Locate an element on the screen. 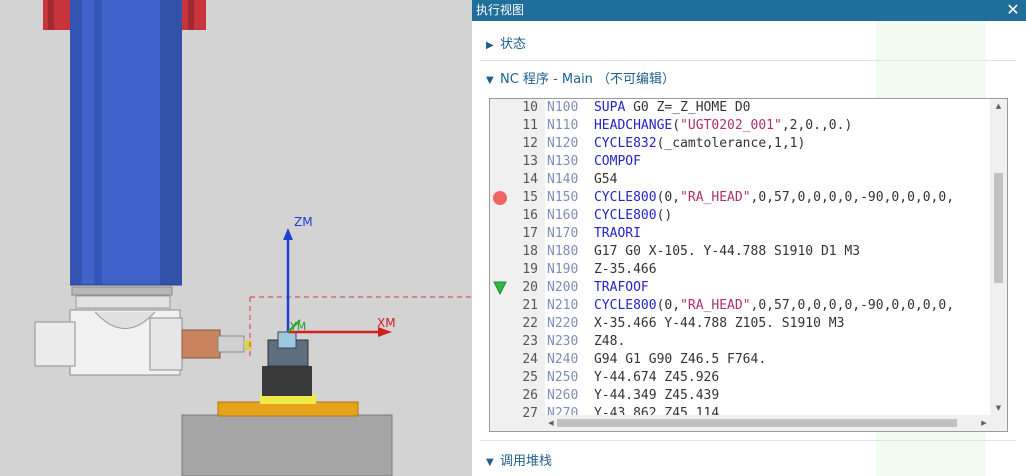 The height and width of the screenshot is (476, 1026). line-number: 24 is located at coordinates (530, 359).